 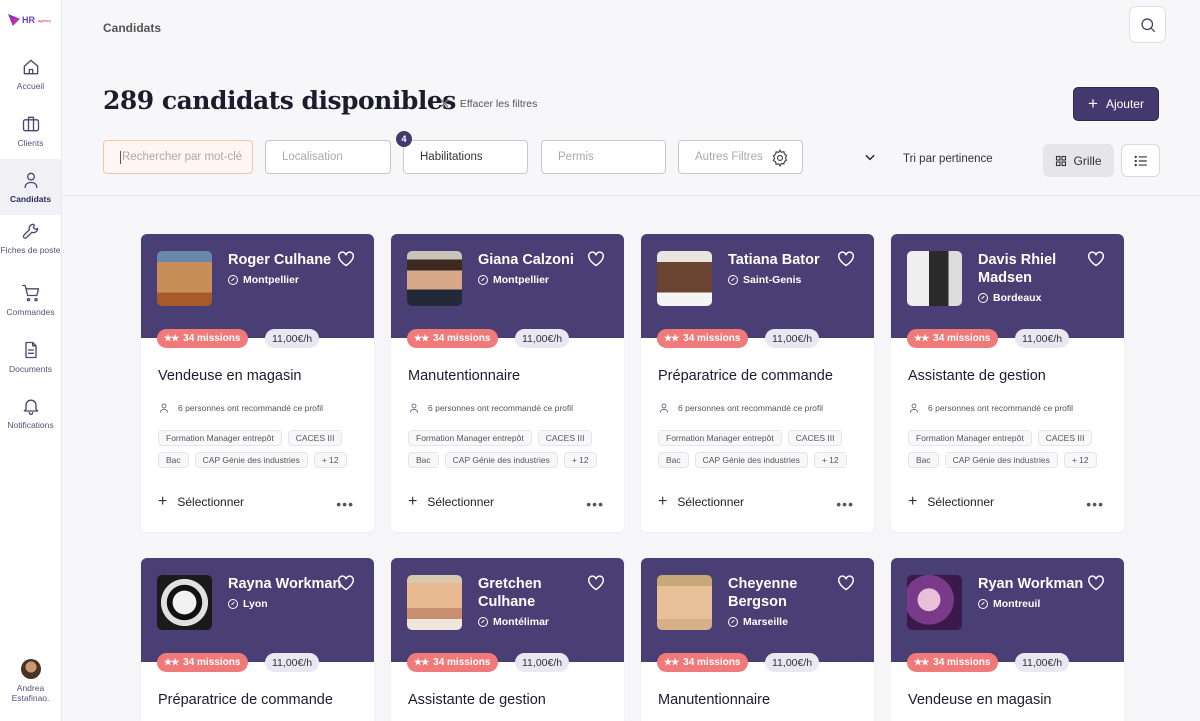 I want to click on list-view-button, so click(x=1140, y=160).